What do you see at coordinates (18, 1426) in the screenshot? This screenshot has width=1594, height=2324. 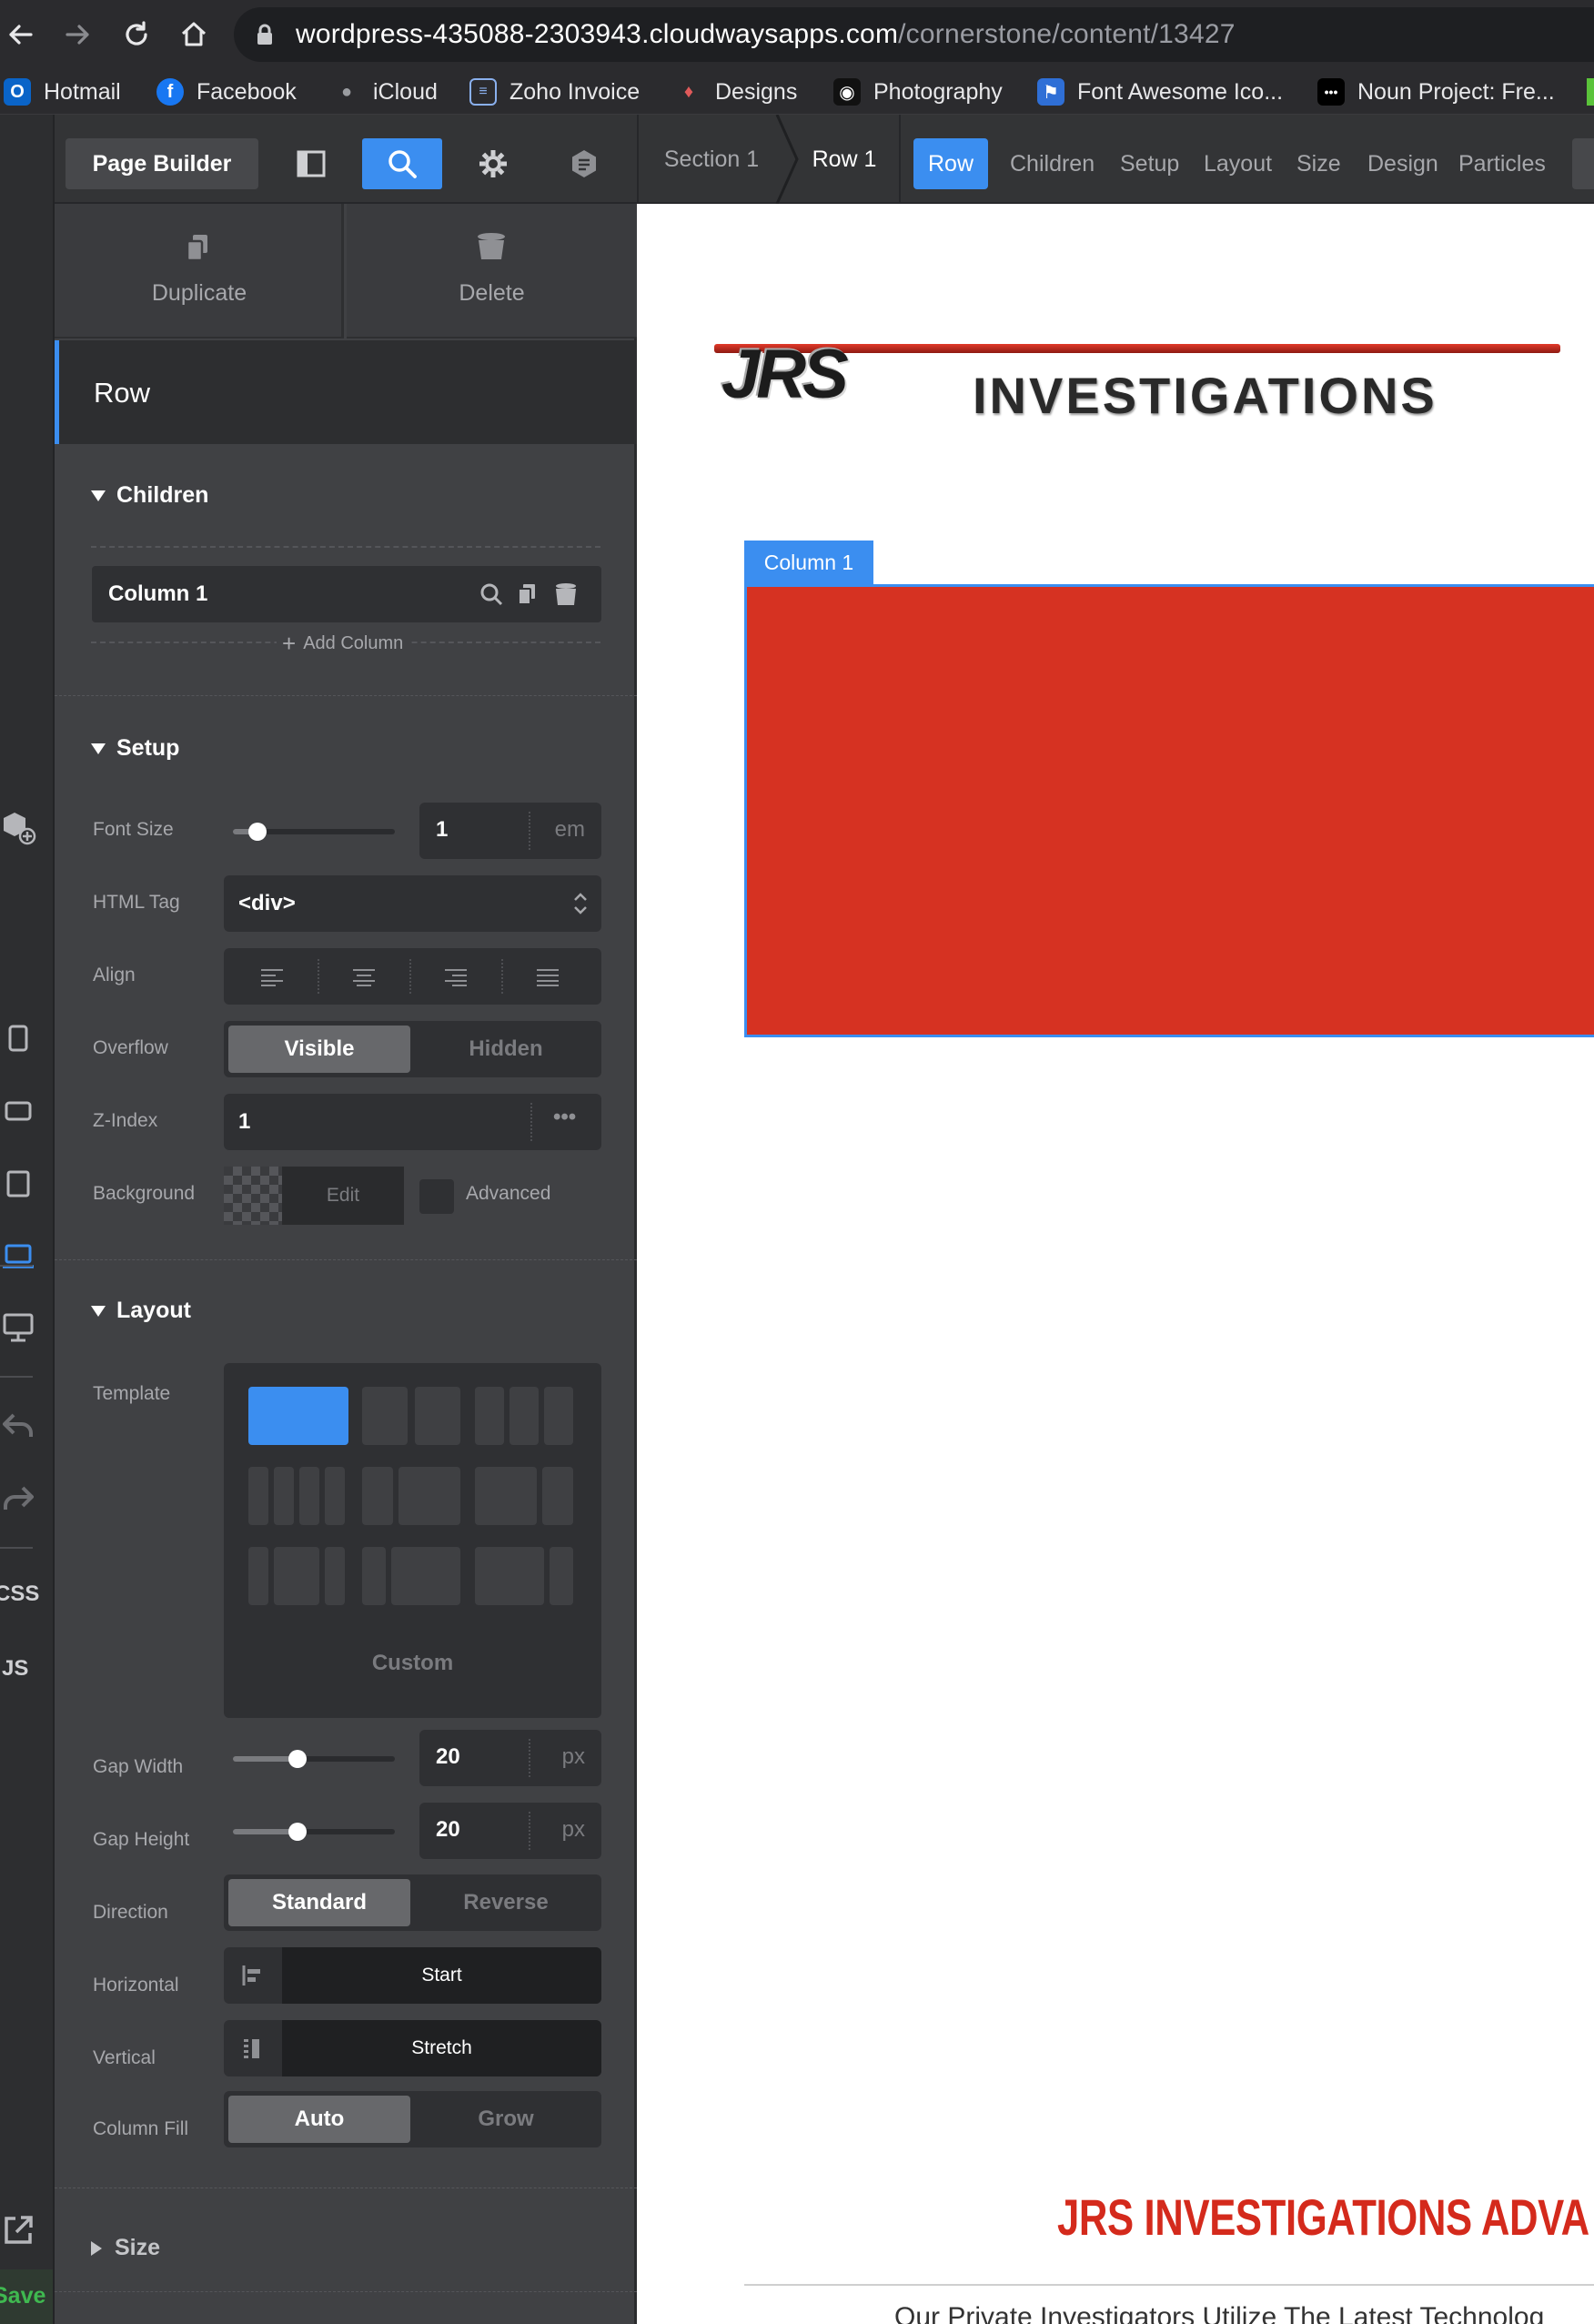 I see `undo-icon` at bounding box center [18, 1426].